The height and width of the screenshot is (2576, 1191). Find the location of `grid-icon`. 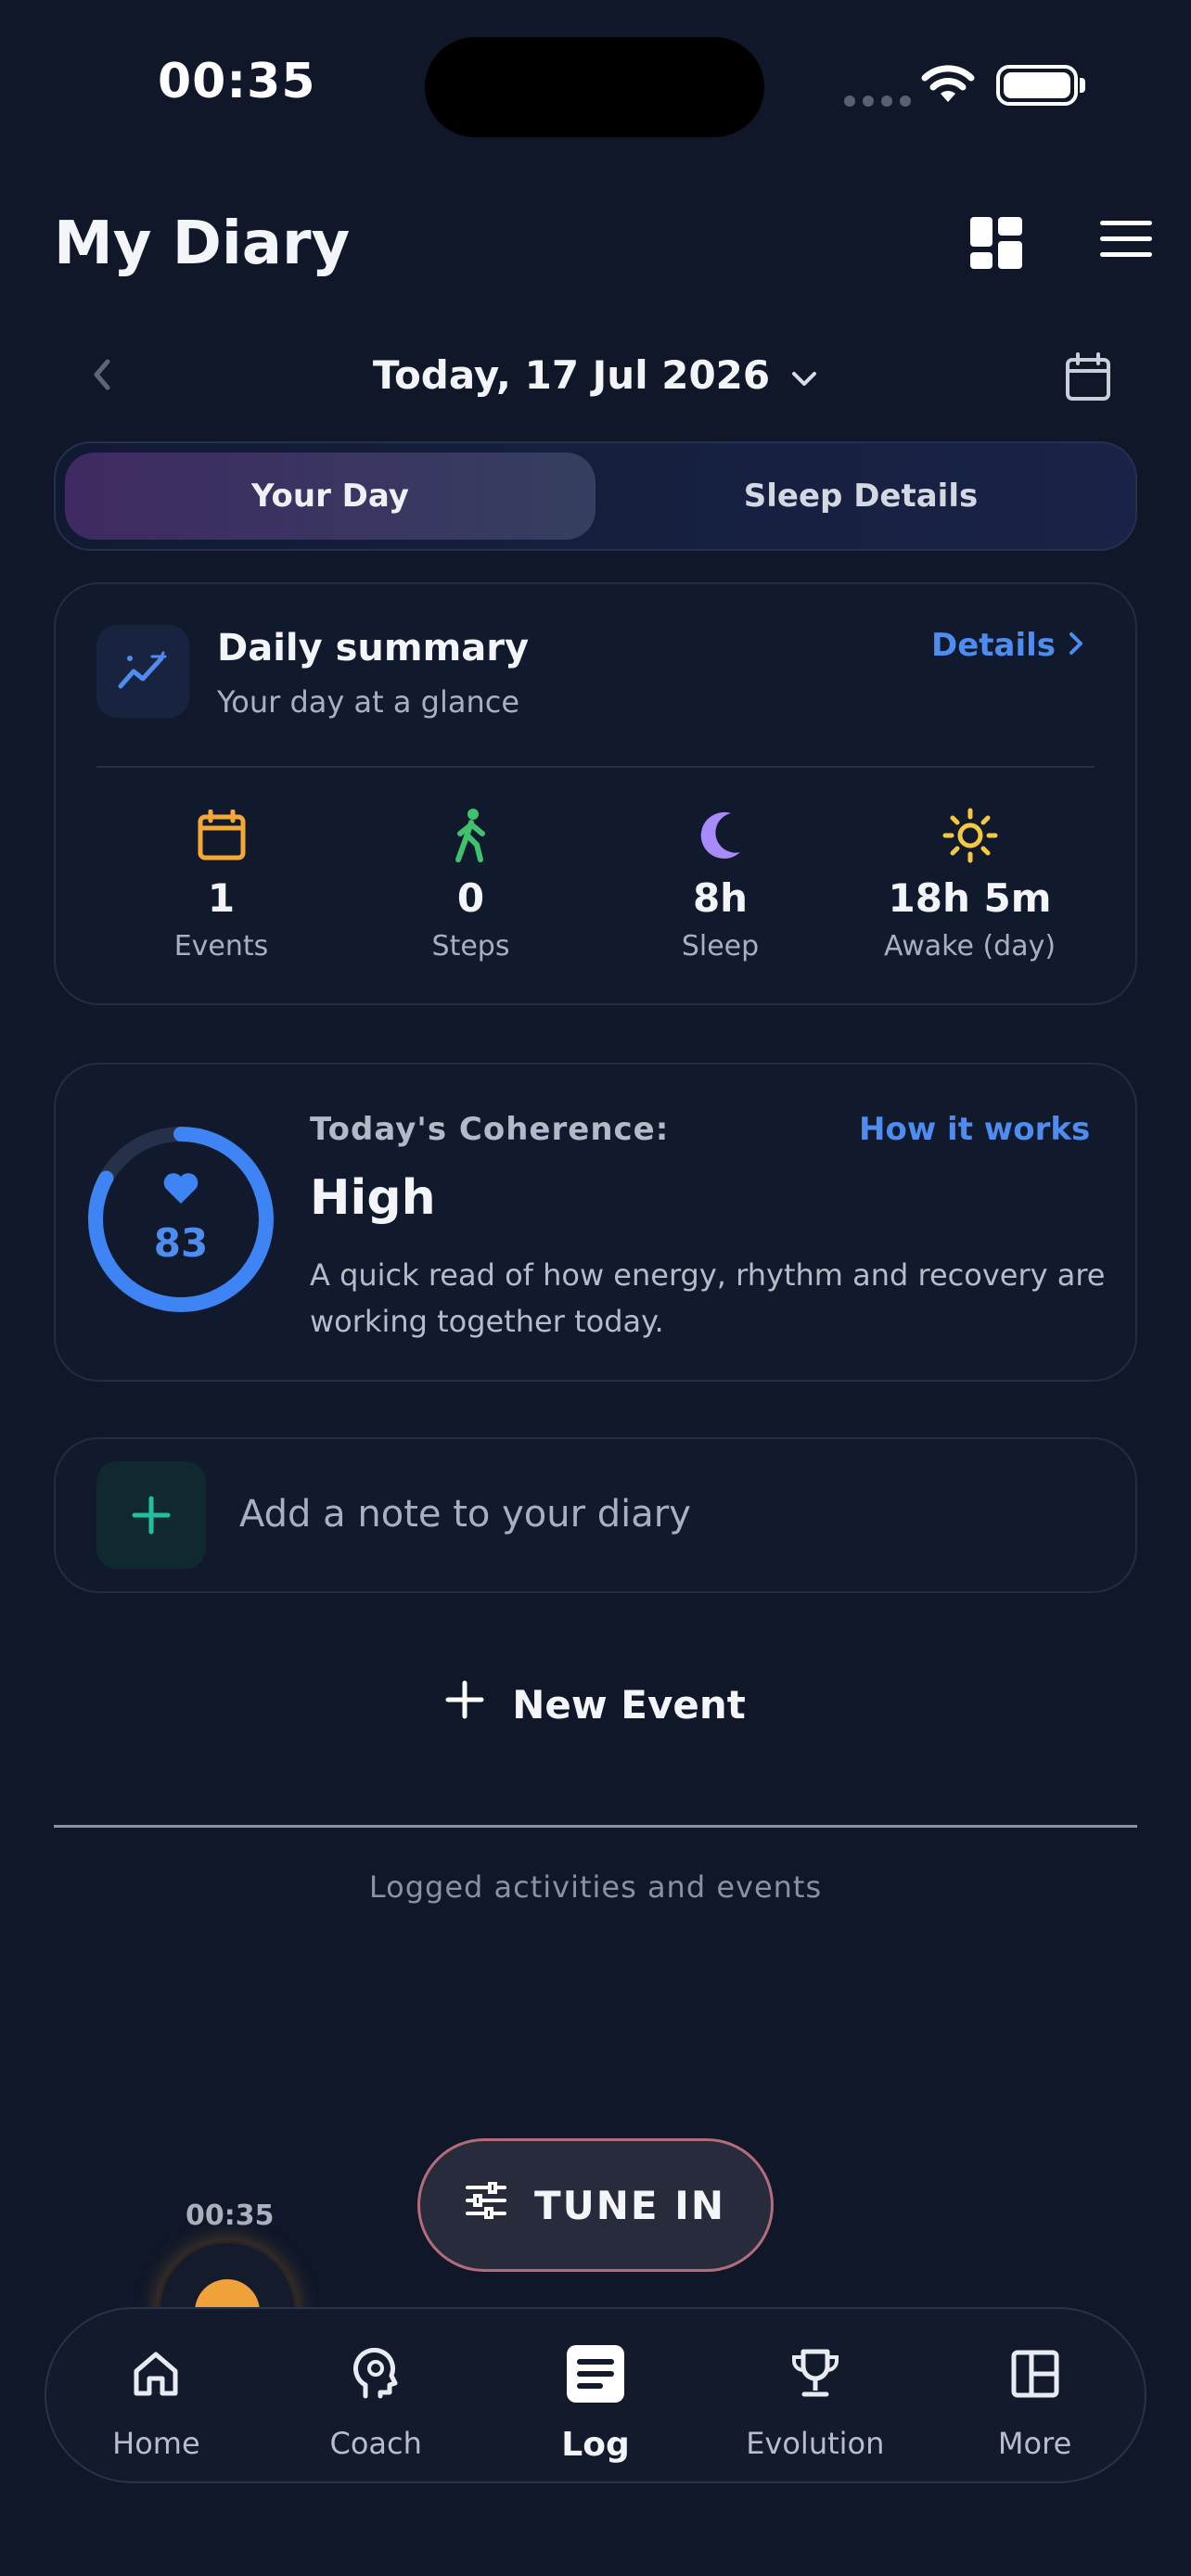

grid-icon is located at coordinates (996, 245).